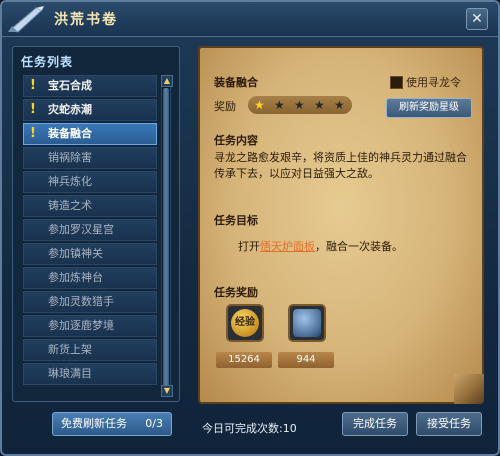  I want to click on task-list-item: 参加罗汉星宫, so click(90, 230).